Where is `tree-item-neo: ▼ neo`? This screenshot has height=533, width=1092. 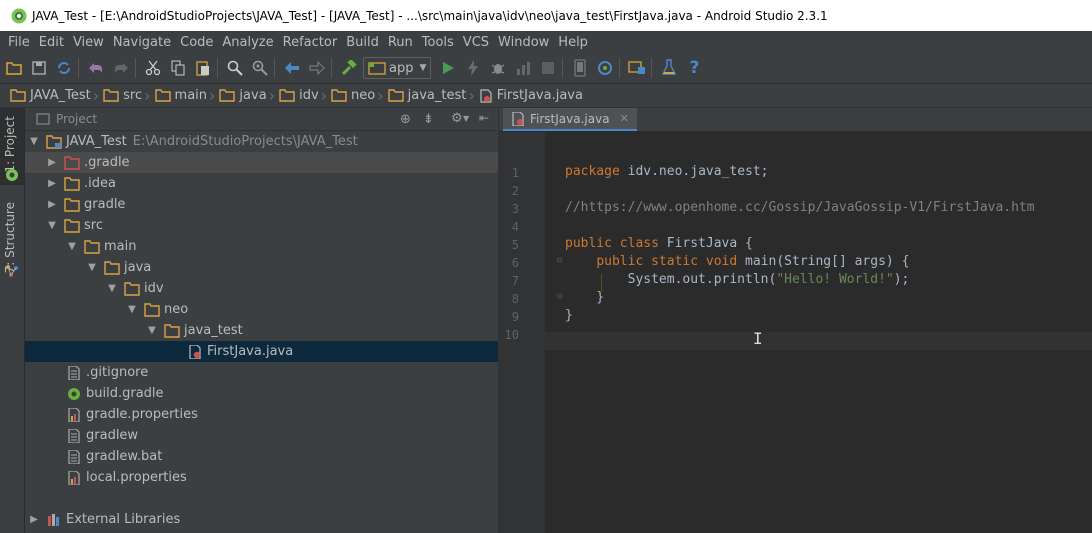 tree-item-neo: ▼ neo is located at coordinates (261, 309).